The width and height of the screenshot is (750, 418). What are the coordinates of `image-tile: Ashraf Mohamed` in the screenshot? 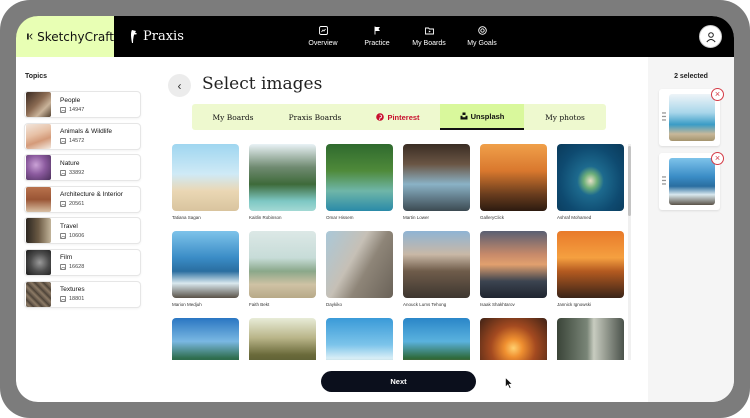 It's located at (590, 182).